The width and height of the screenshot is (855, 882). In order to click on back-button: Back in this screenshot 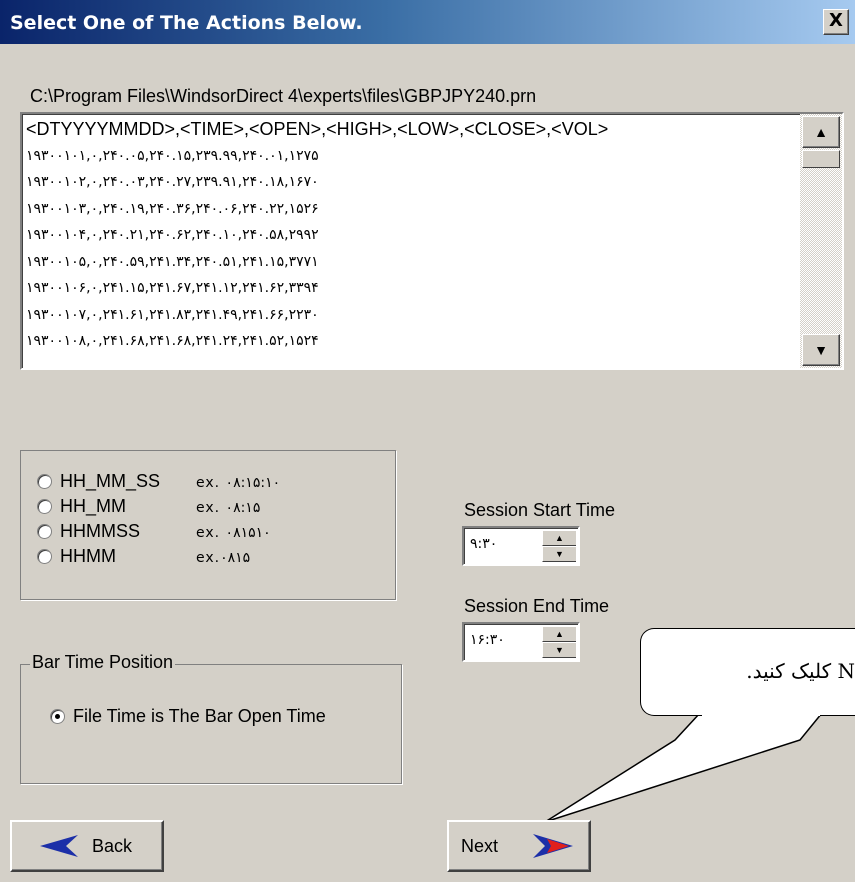, I will do `click(87, 846)`.